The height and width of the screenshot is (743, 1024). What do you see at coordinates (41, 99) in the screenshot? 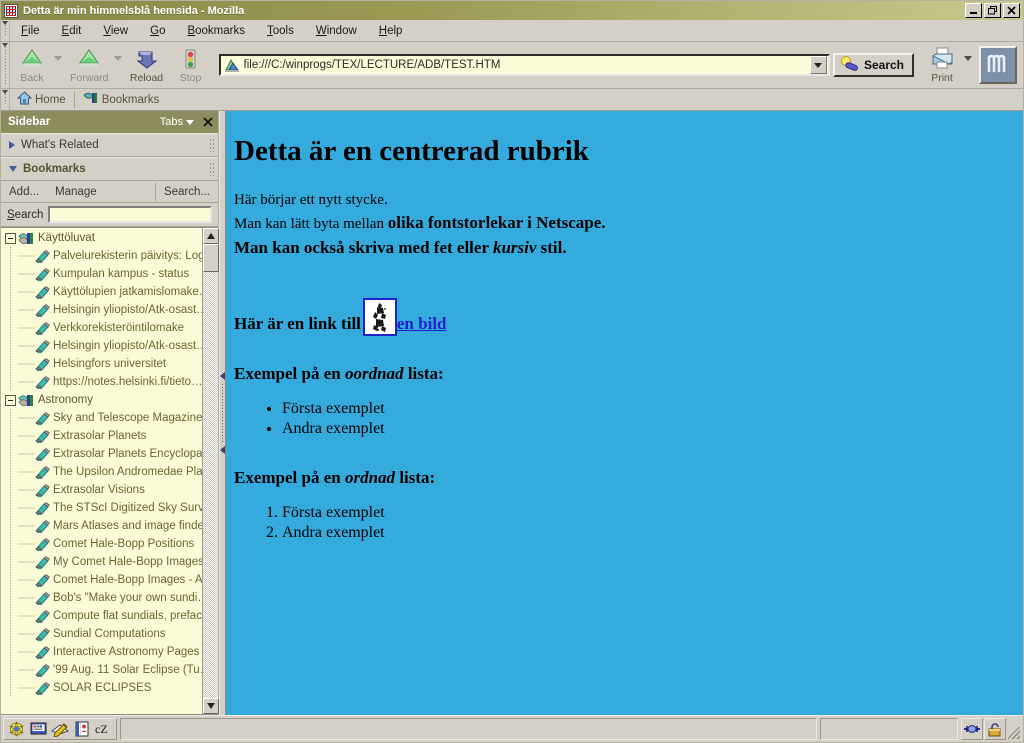
I see `home-button: Home` at bounding box center [41, 99].